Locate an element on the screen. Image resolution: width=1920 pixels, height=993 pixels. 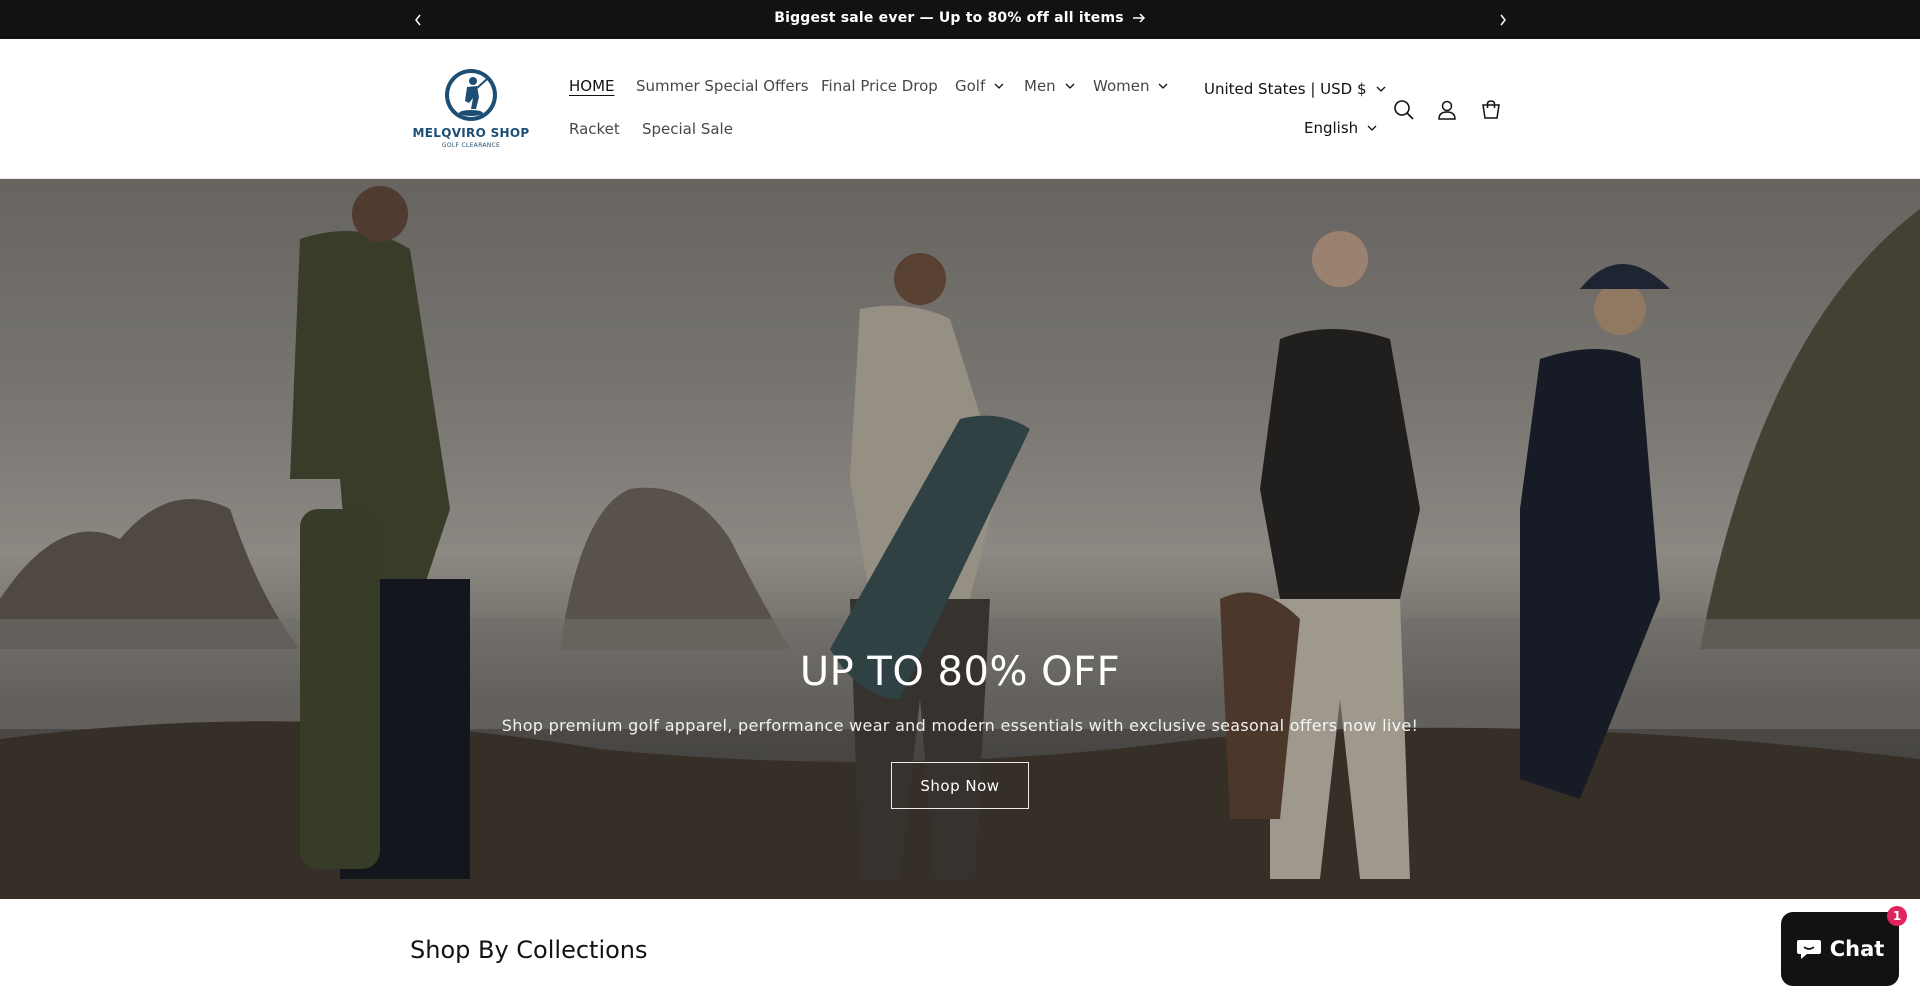
logo-brand: MELQVIRO SHOP is located at coordinates (471, 133).